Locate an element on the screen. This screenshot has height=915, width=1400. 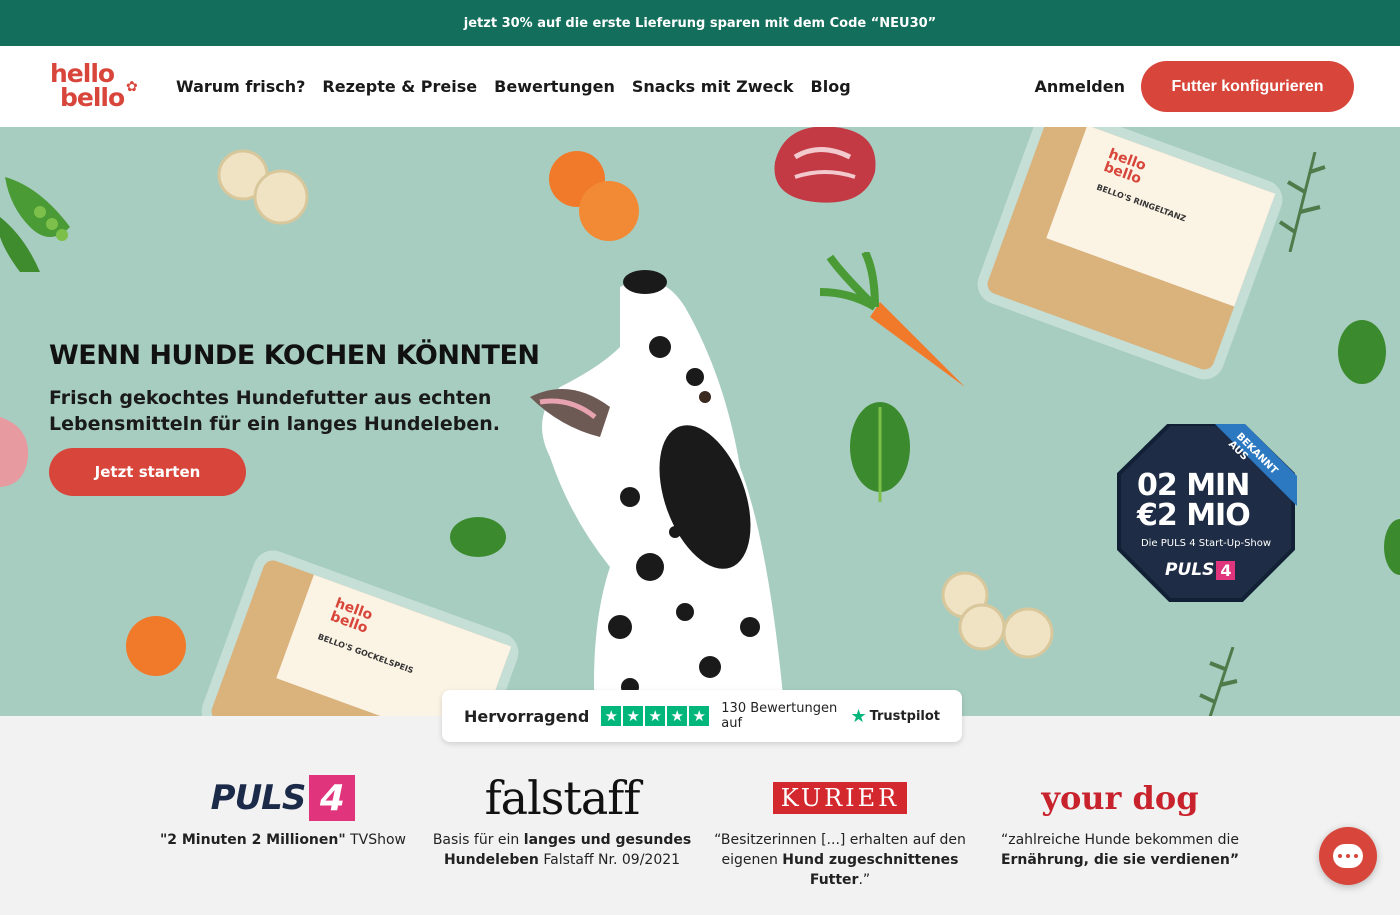
badge-line-2: €2 MIO is located at coordinates (1194, 515).